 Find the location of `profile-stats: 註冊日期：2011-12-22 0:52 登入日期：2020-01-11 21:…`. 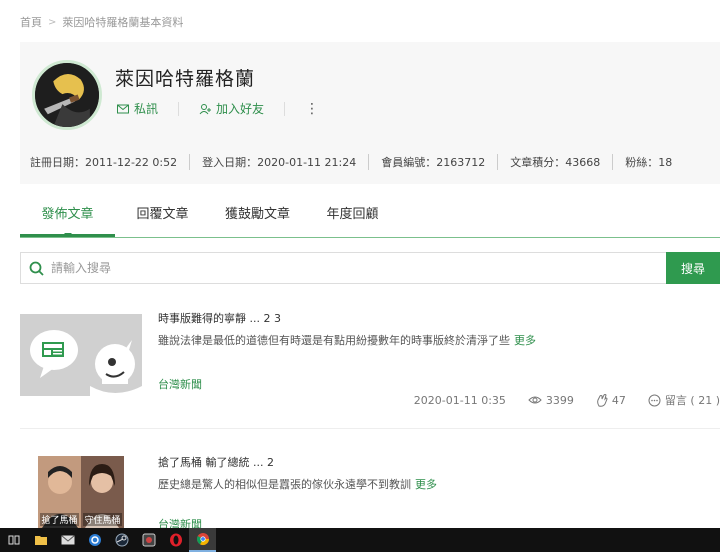

profile-stats: 註冊日期：2011-12-22 0:52 登入日期：2020-01-11 21:… is located at coordinates (357, 162).